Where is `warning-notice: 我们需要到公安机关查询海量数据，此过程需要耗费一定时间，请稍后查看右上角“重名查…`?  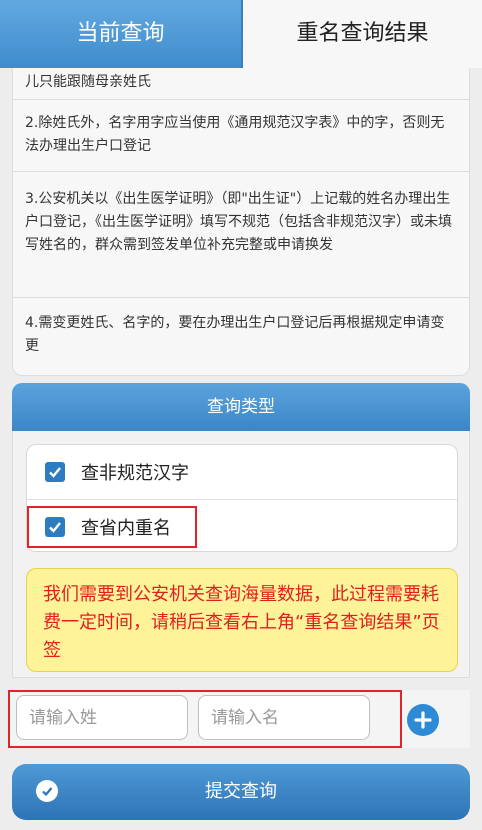
warning-notice: 我们需要到公安机关查询海量数据，此过程需要耗费一定时间，请稍后查看右上角“重名查… is located at coordinates (242, 620).